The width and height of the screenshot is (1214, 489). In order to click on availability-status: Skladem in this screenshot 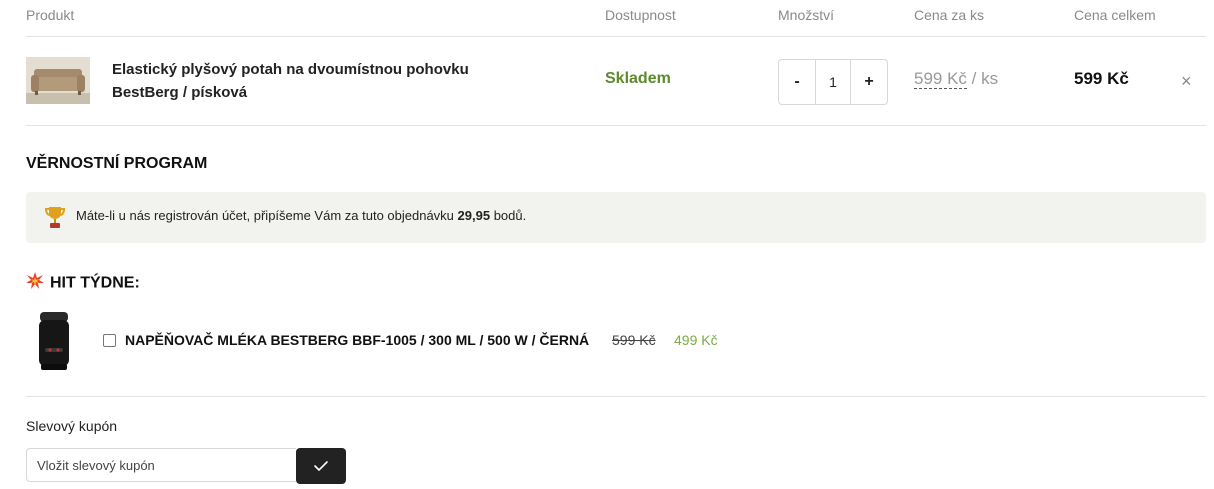, I will do `click(638, 78)`.